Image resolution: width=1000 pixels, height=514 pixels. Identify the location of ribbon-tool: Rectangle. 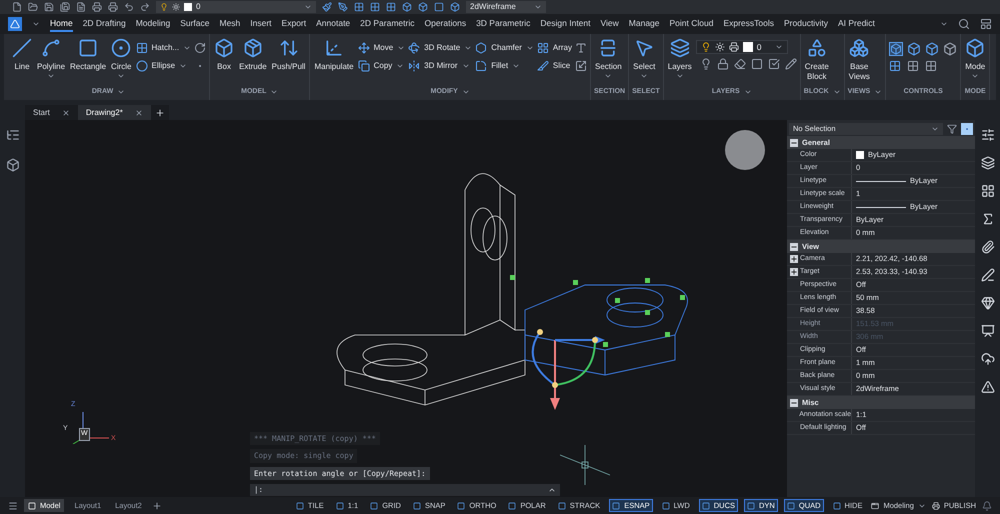
(88, 55).